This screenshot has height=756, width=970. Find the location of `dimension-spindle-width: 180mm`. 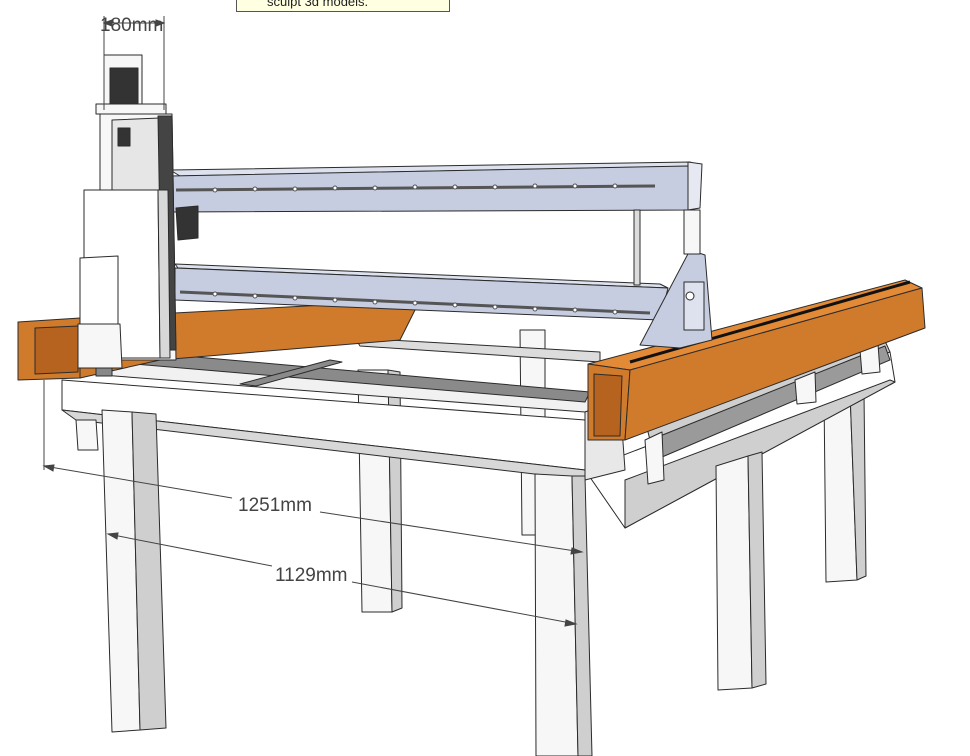

dimension-spindle-width: 180mm is located at coordinates (131, 25).